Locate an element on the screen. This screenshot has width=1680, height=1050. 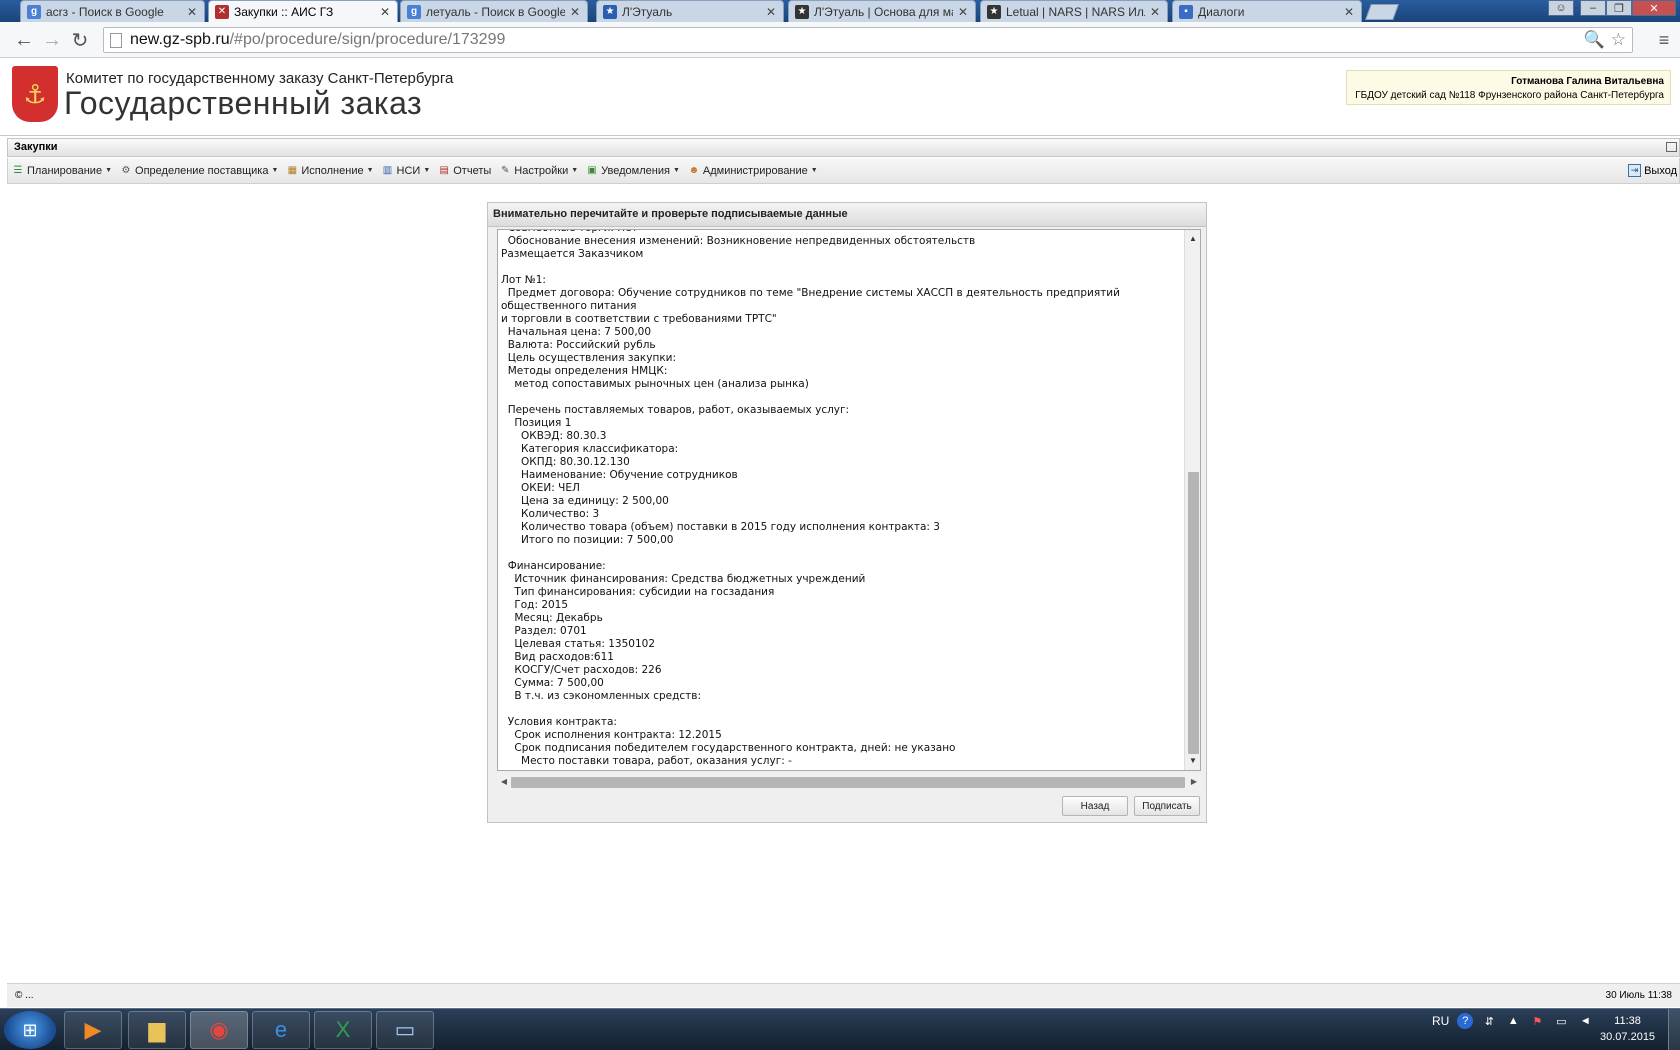
footer-datetime: 30 Июль 11:38 is located at coordinates (1638, 995).